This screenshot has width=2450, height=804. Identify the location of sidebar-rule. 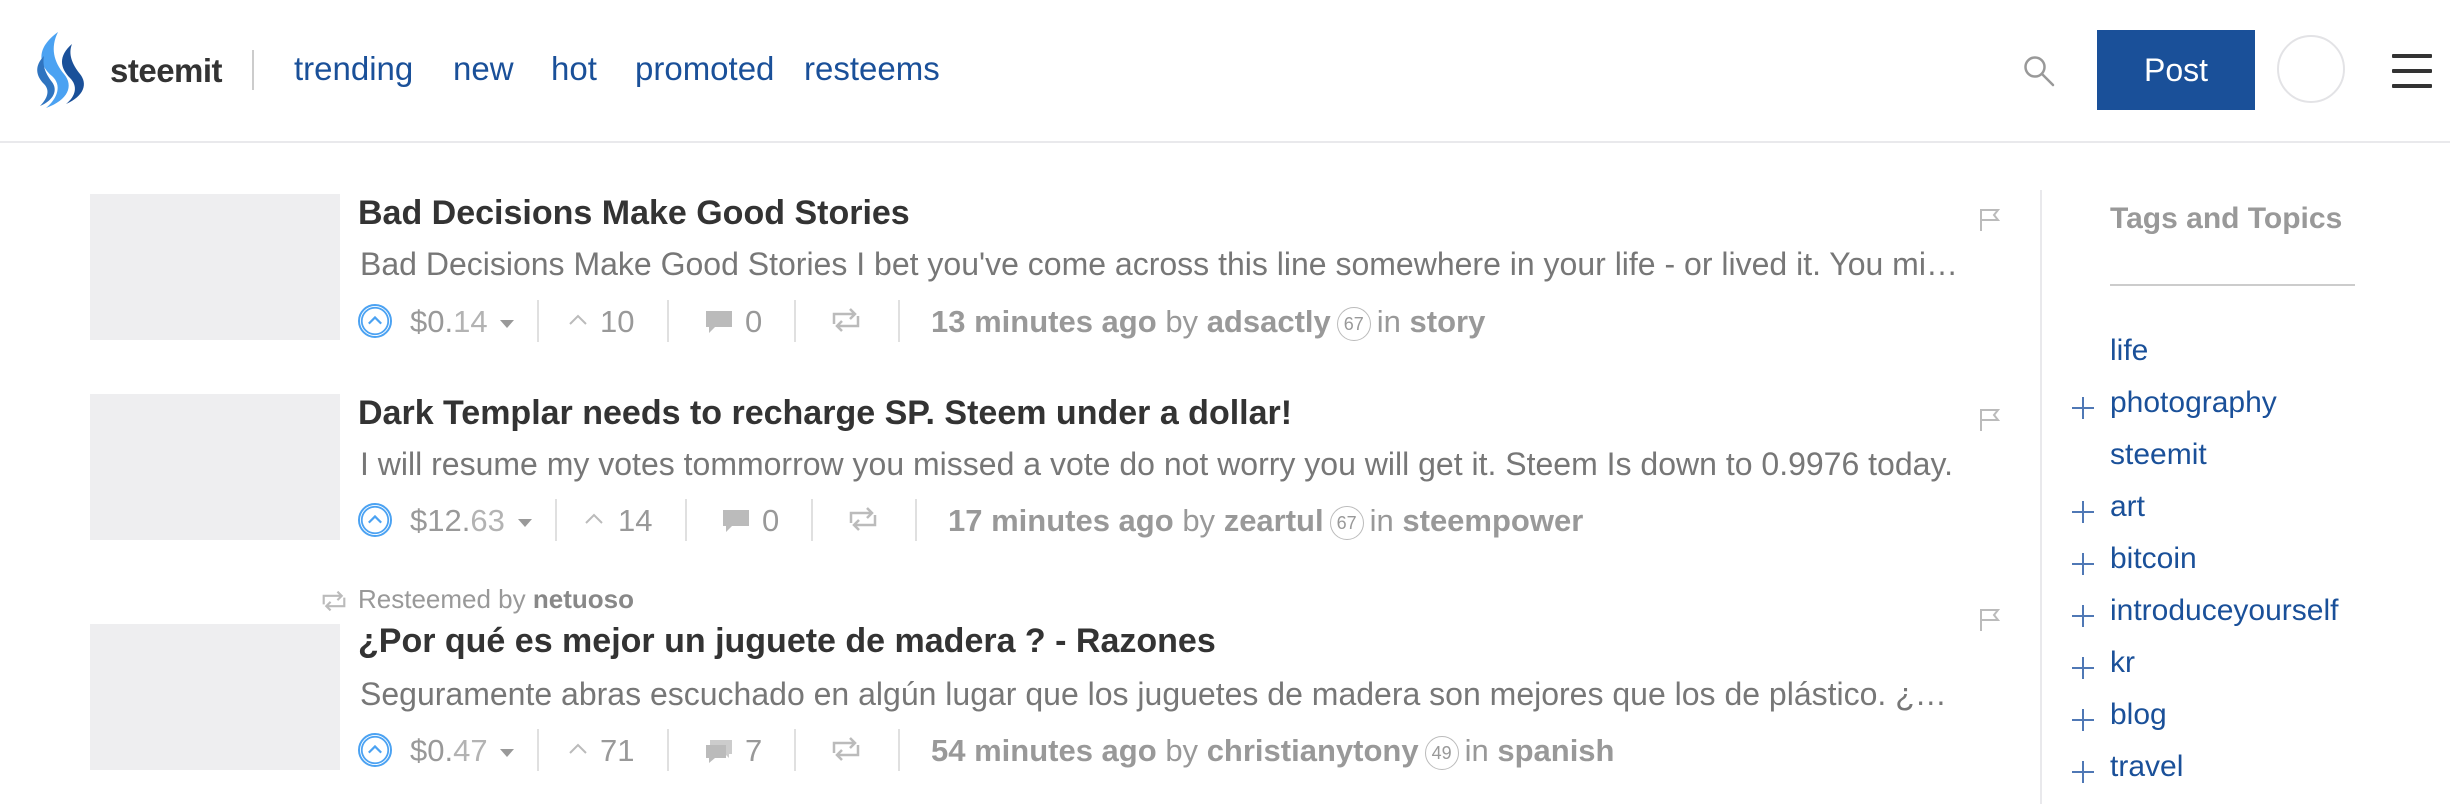
(2232, 285).